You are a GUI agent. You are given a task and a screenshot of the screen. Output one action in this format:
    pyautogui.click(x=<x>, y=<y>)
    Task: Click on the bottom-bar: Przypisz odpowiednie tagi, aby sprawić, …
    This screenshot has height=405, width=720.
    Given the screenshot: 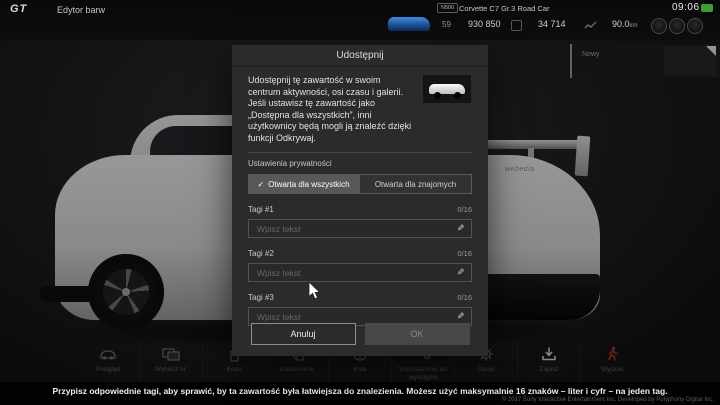 What is the action you would take?
    pyautogui.click(x=360, y=393)
    